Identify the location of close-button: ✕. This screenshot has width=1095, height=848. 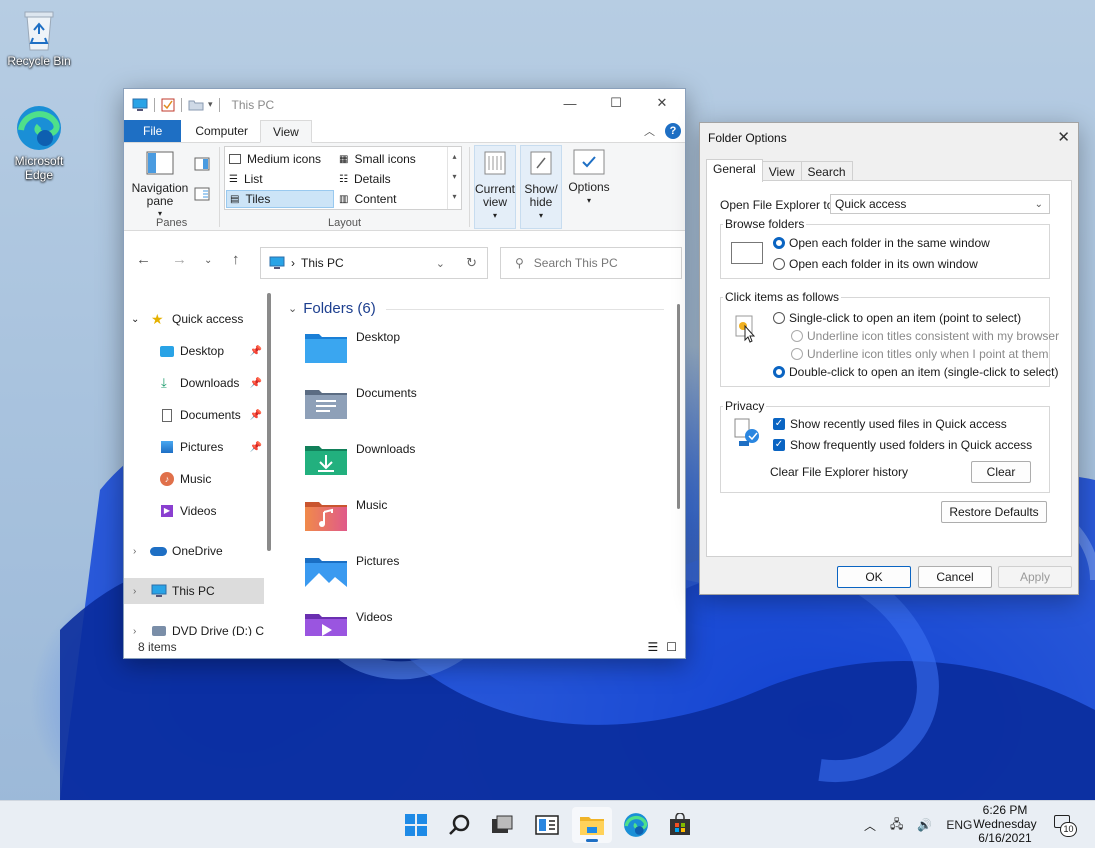
(662, 103).